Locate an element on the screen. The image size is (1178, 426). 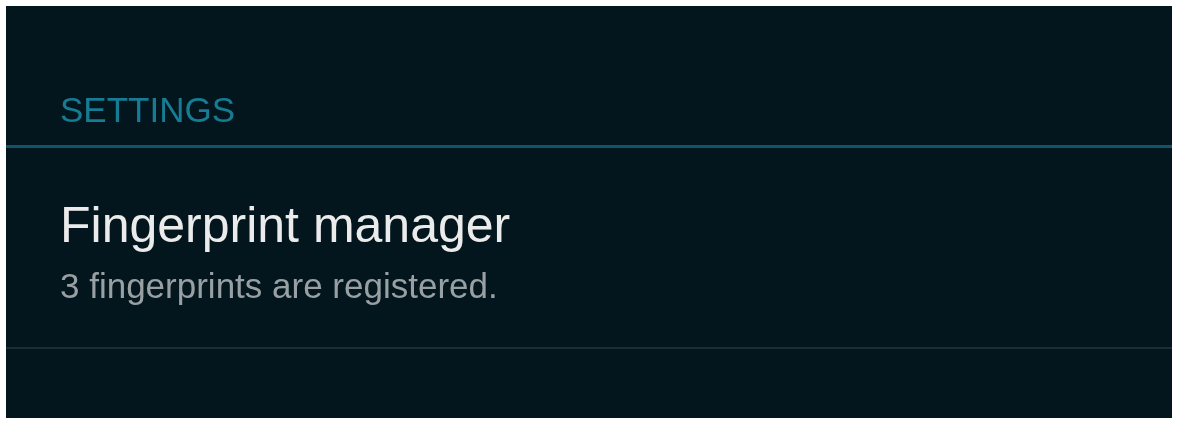
item-summary: 3 fingerprints are registered. is located at coordinates (279, 285).